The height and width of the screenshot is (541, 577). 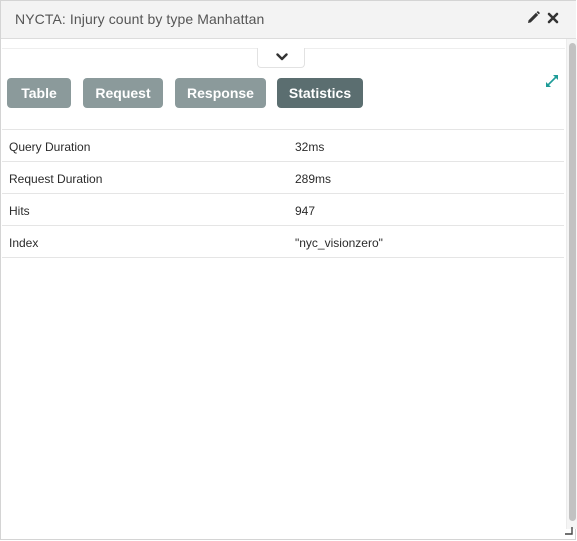 I want to click on collapse-toggle, so click(x=281, y=58).